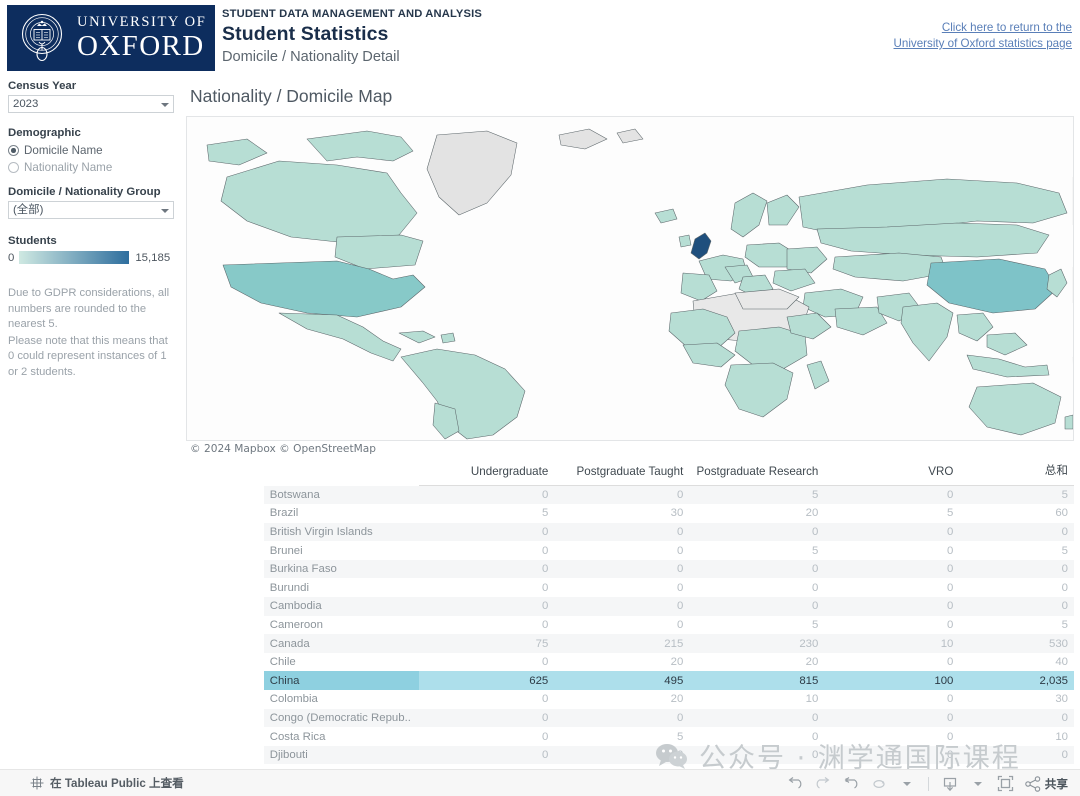 This screenshot has height=796, width=1080. I want to click on group-dropdown: (全部), so click(91, 210).